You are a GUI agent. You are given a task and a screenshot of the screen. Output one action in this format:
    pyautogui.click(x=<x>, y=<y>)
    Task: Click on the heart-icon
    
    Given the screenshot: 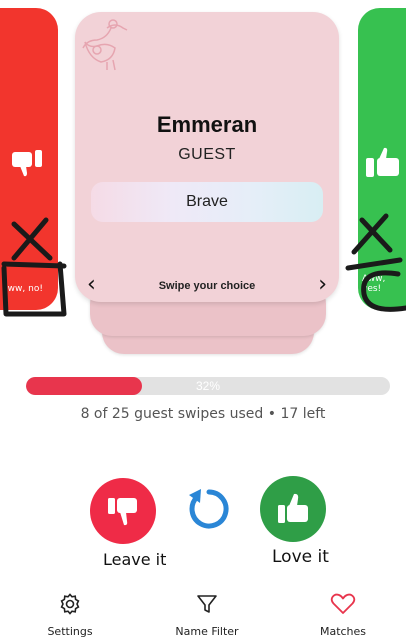 What is the action you would take?
    pyautogui.click(x=343, y=603)
    